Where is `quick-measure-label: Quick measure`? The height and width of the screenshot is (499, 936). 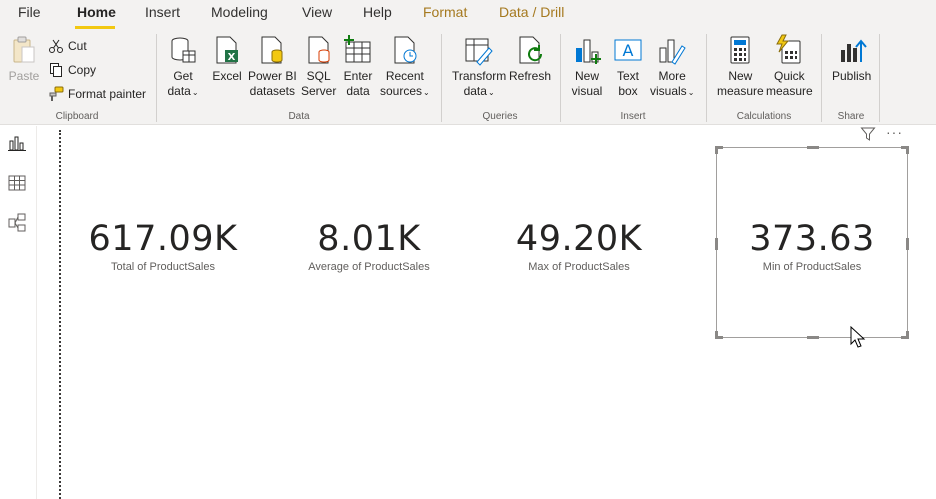
quick-measure-label: Quick measure is located at coordinates (789, 83).